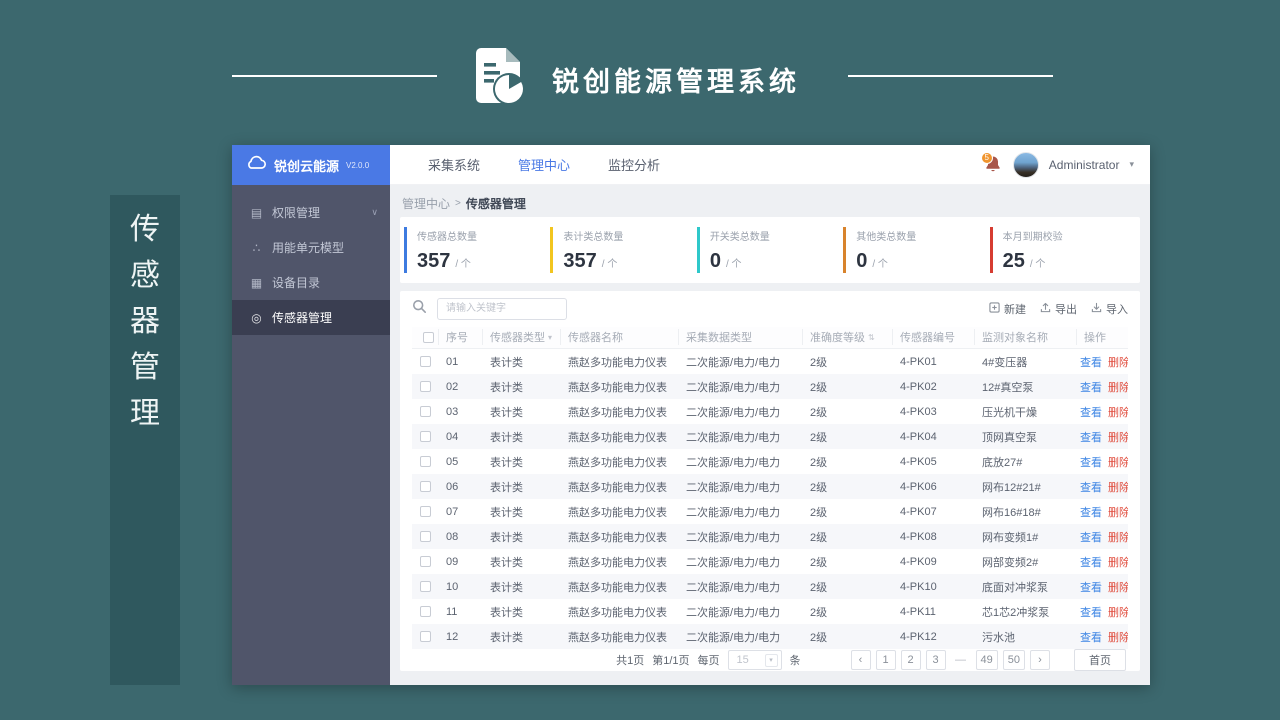 This screenshot has height=720, width=1280. What do you see at coordinates (311, 282) in the screenshot?
I see `sidebar-menu-item: ▦ 设备目录` at bounding box center [311, 282].